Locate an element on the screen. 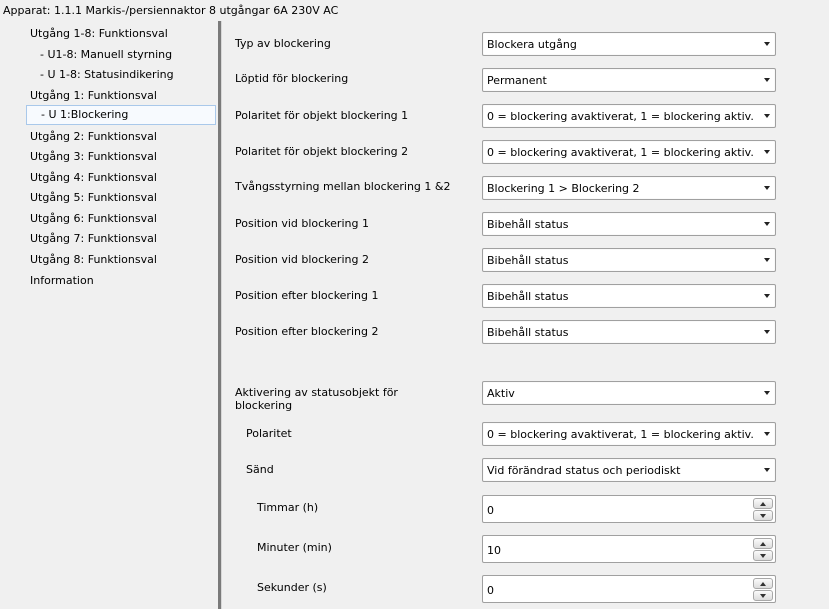 The width and height of the screenshot is (829, 609). param-label-typ-av-blockering: Typ av blockering is located at coordinates (283, 43).